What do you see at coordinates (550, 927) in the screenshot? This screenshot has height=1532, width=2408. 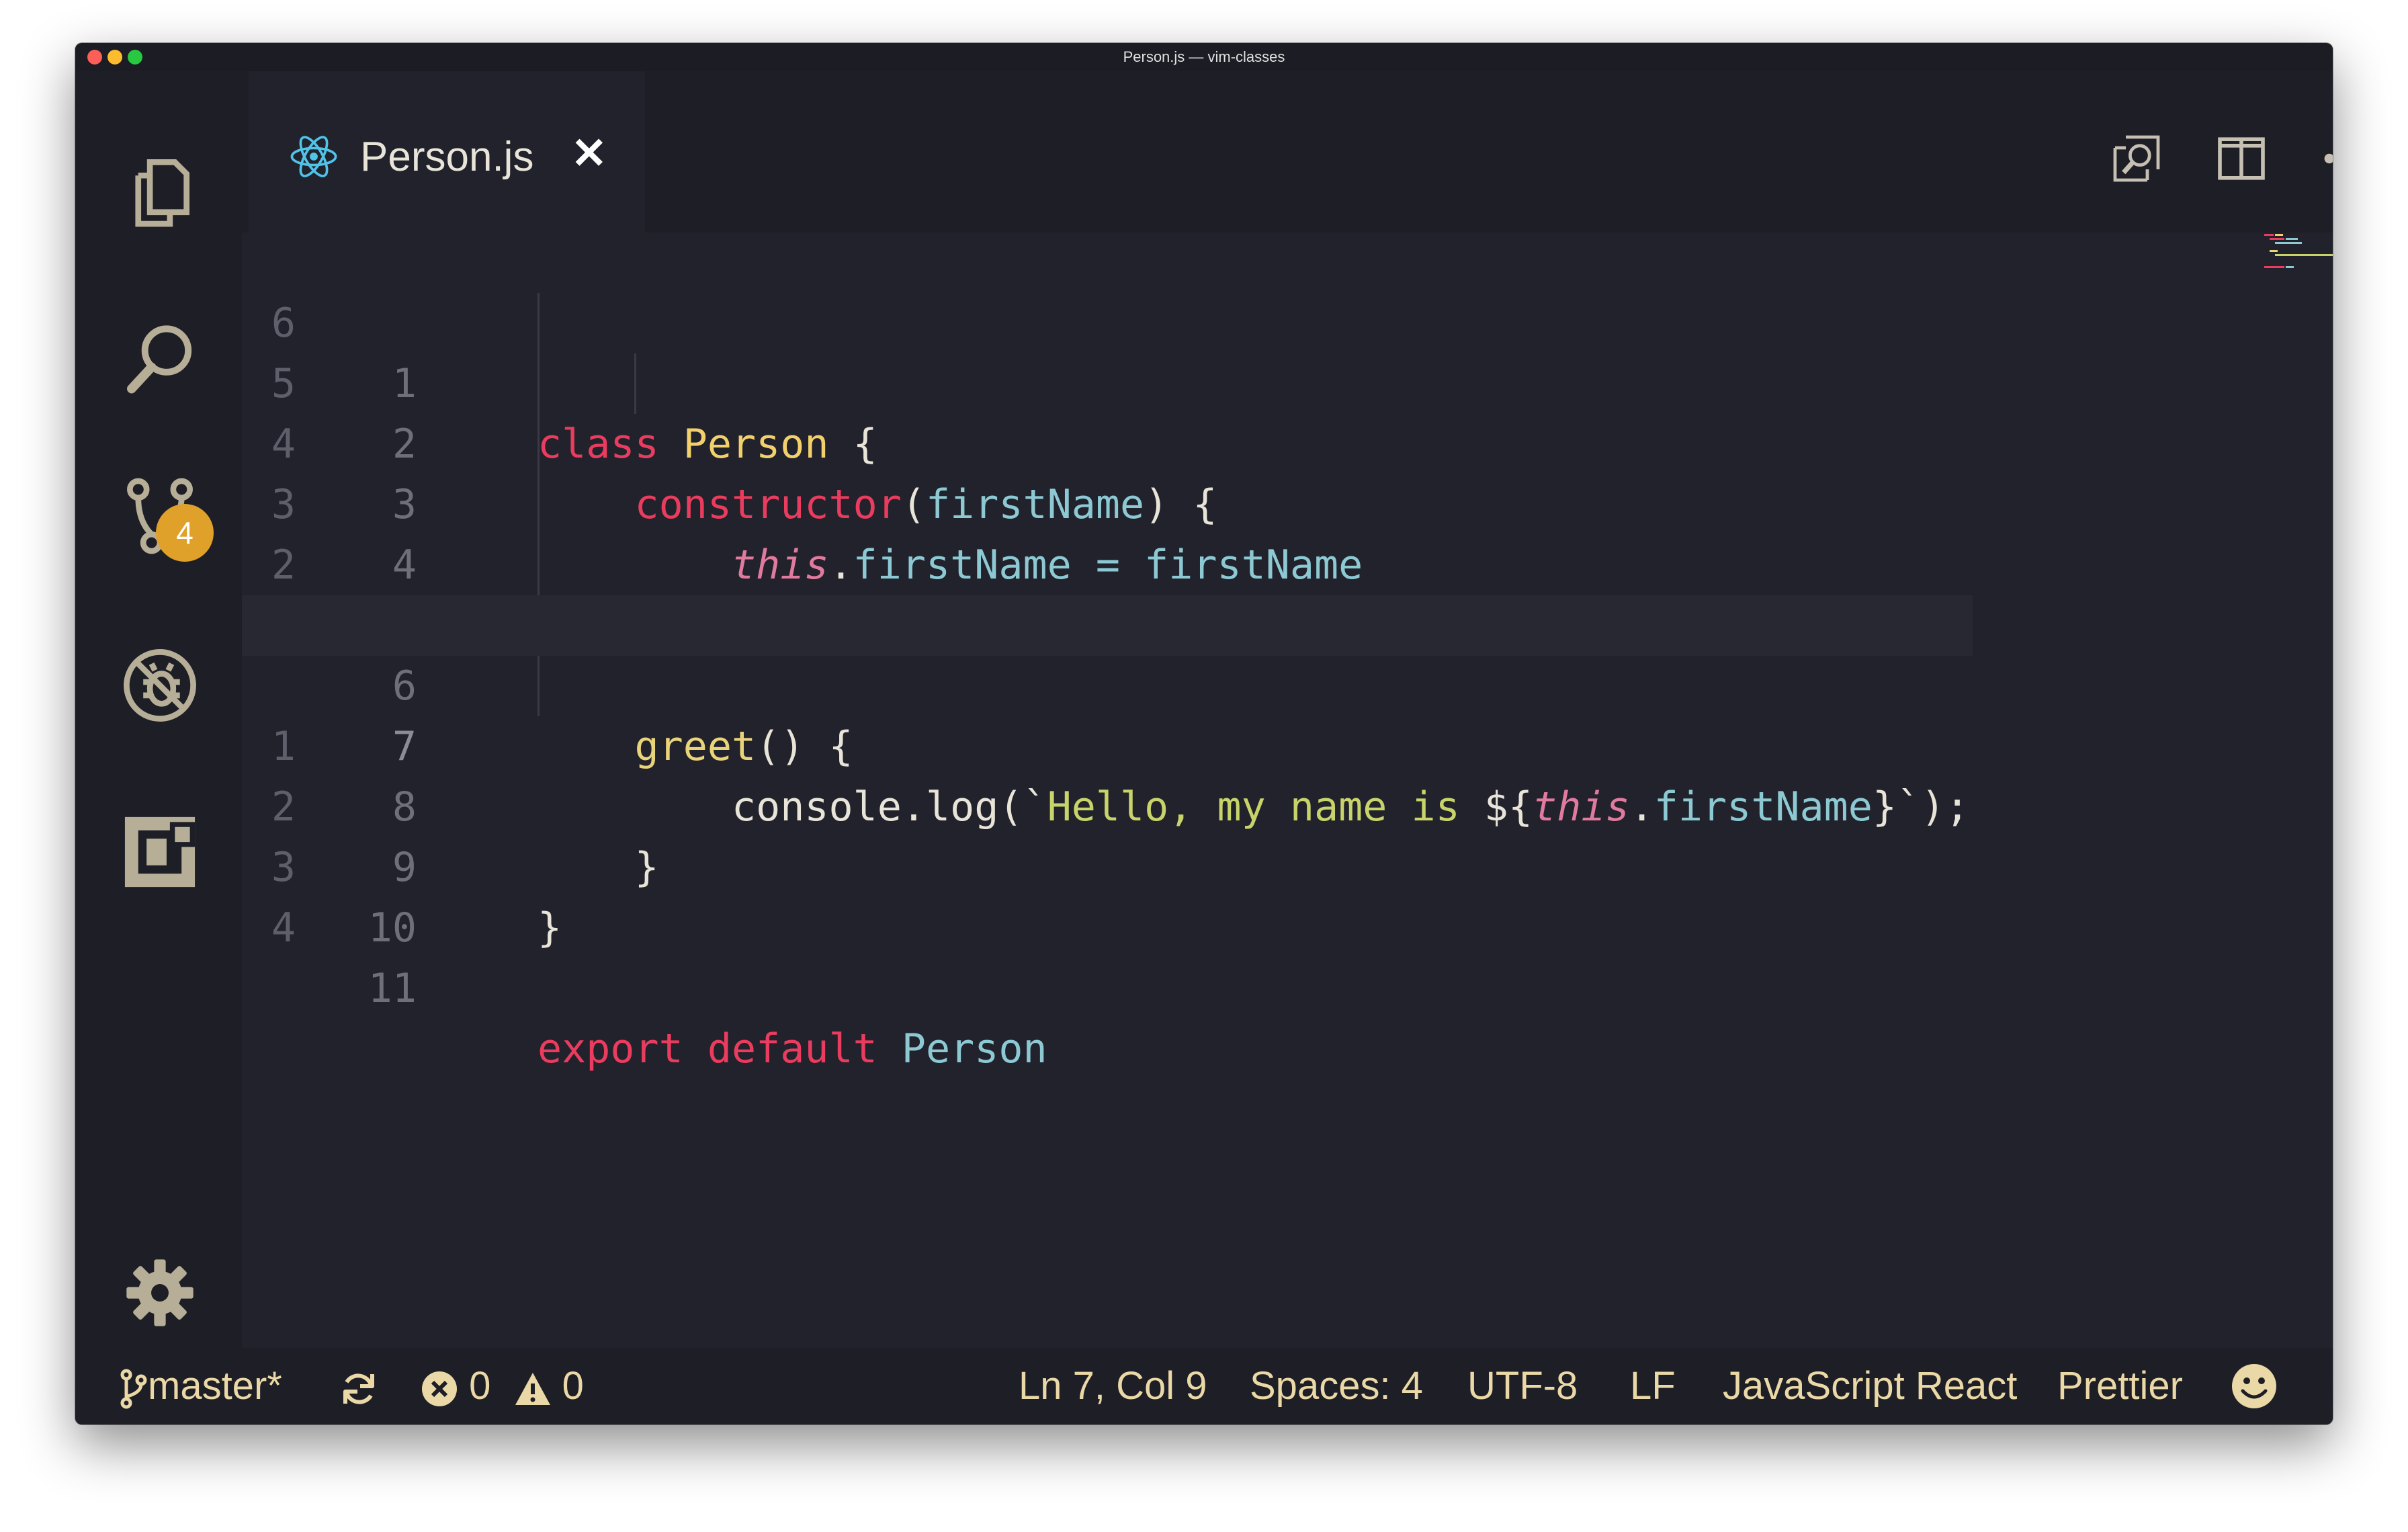 I see `code-text: }` at bounding box center [550, 927].